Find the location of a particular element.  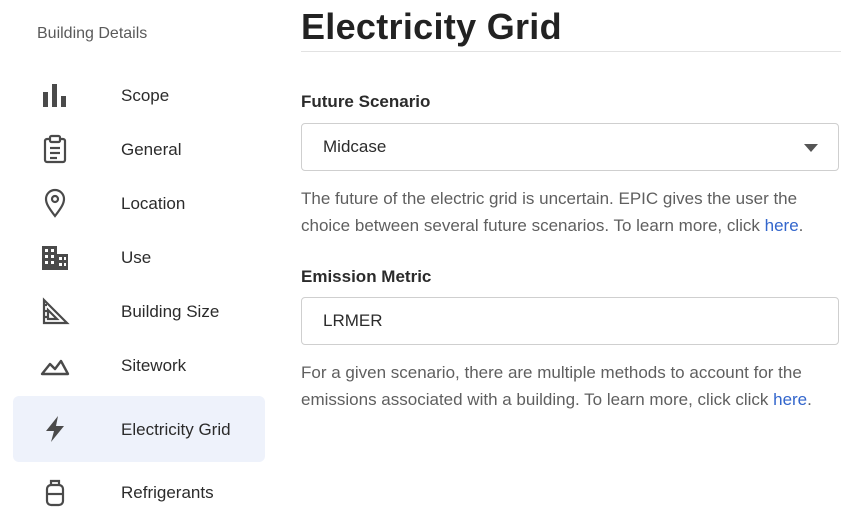

sidebar-item-label: Use is located at coordinates (136, 257).